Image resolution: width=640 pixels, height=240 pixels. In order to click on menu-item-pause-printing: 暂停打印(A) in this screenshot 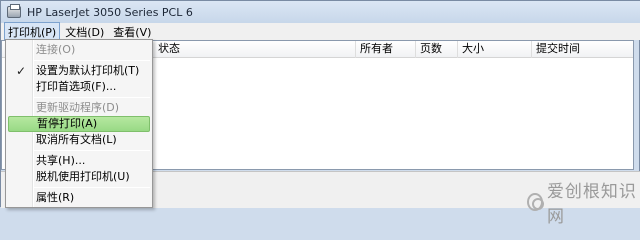, I will do `click(79, 124)`.